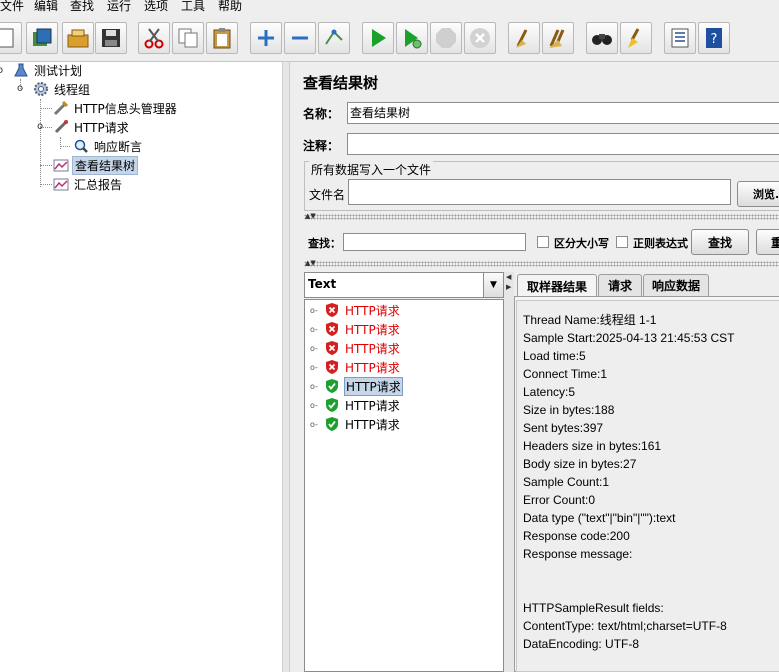  I want to click on page-title: 查看结果树, so click(341, 83).